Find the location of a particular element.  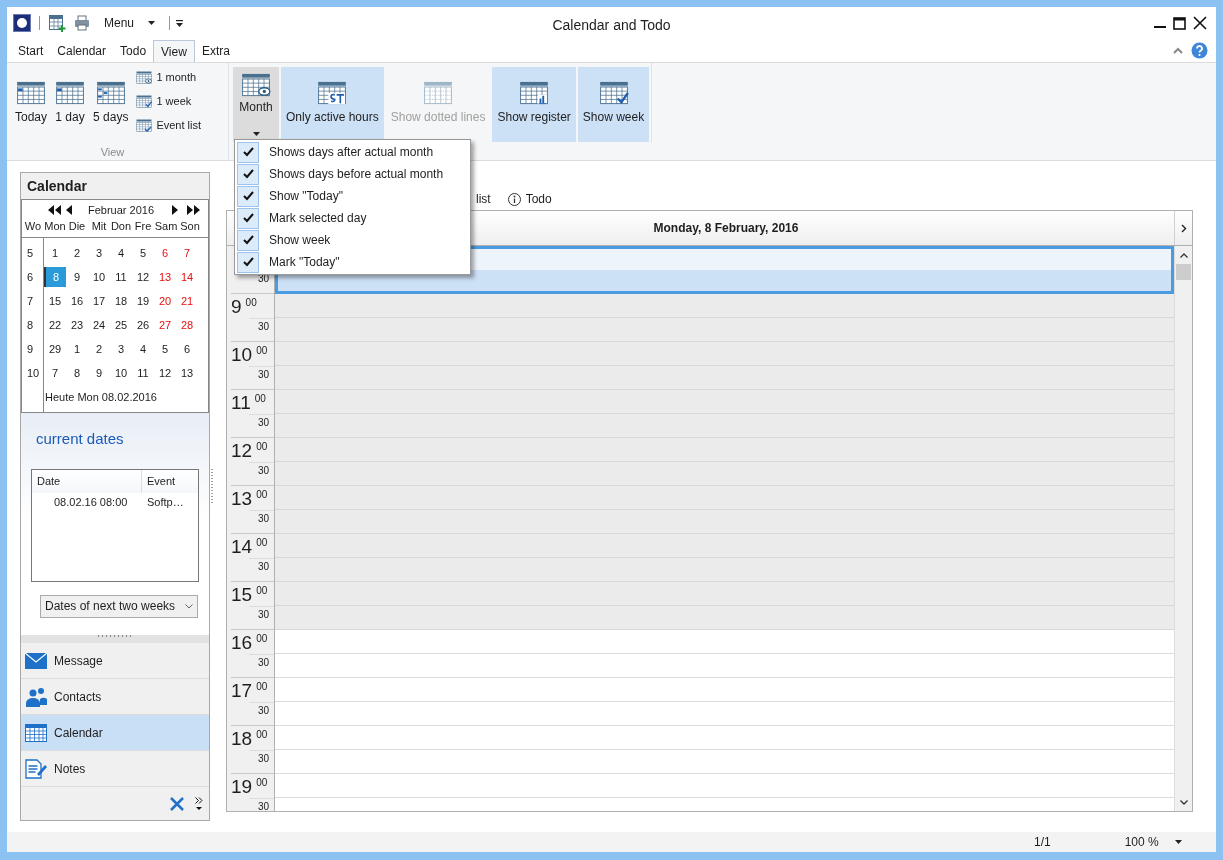

ribbon-tab: Todo is located at coordinates (133, 50).